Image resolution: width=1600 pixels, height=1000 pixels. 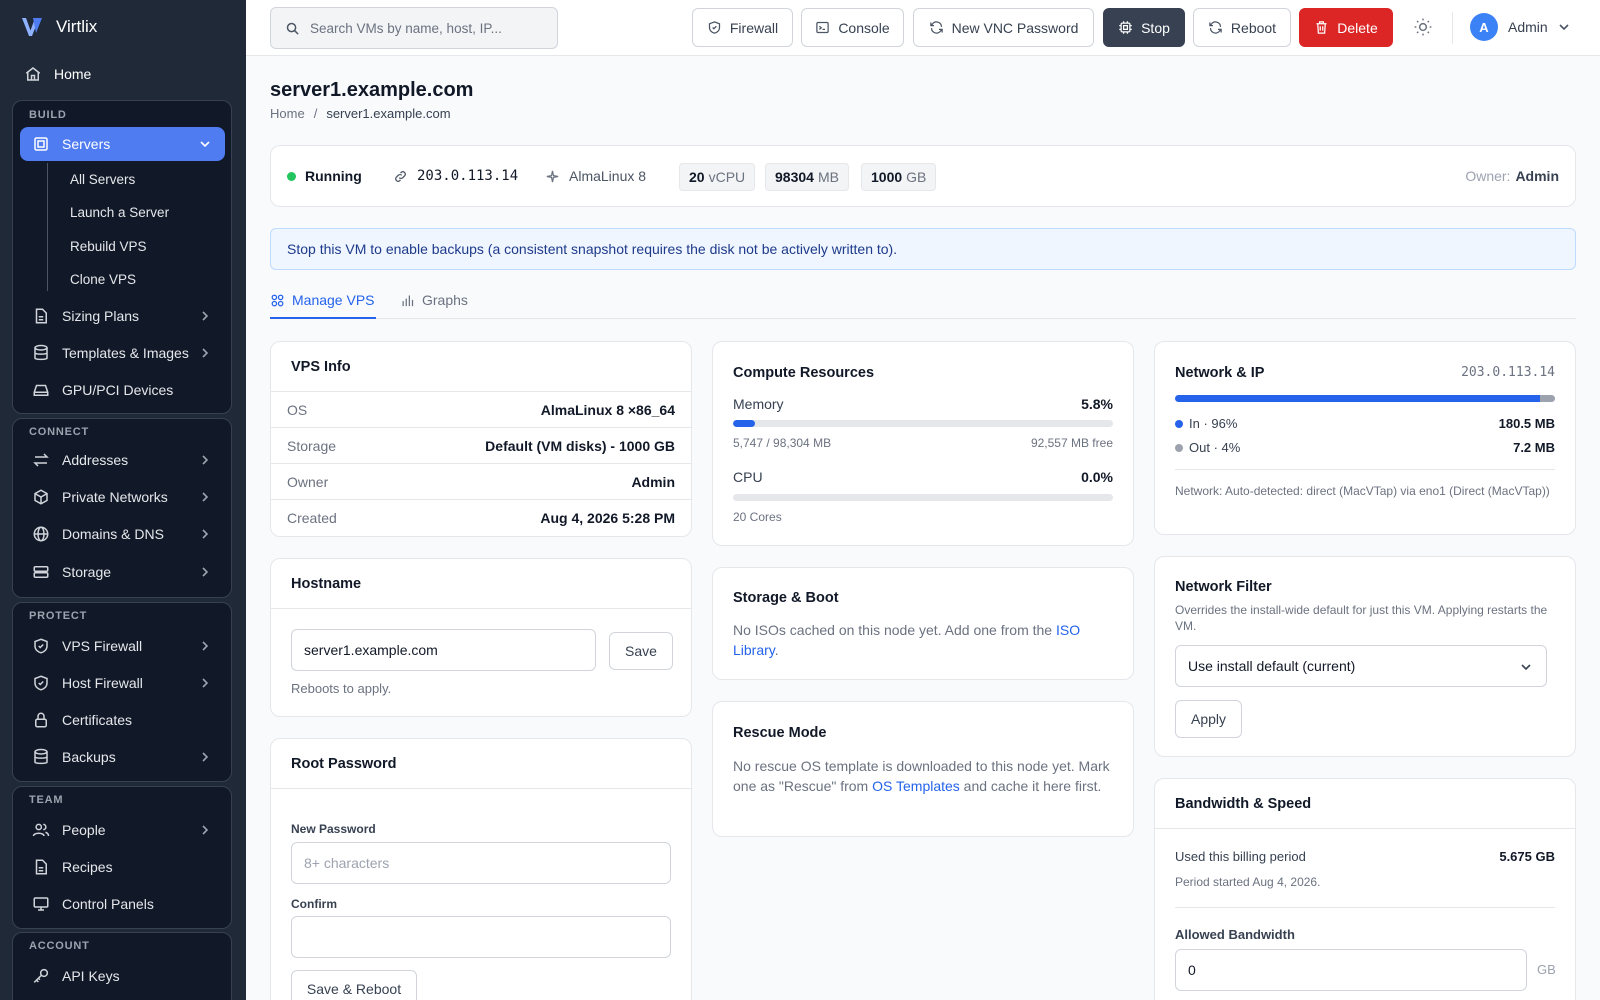 I want to click on sidebar-item-addresses: Addresses, so click(x=122, y=460).